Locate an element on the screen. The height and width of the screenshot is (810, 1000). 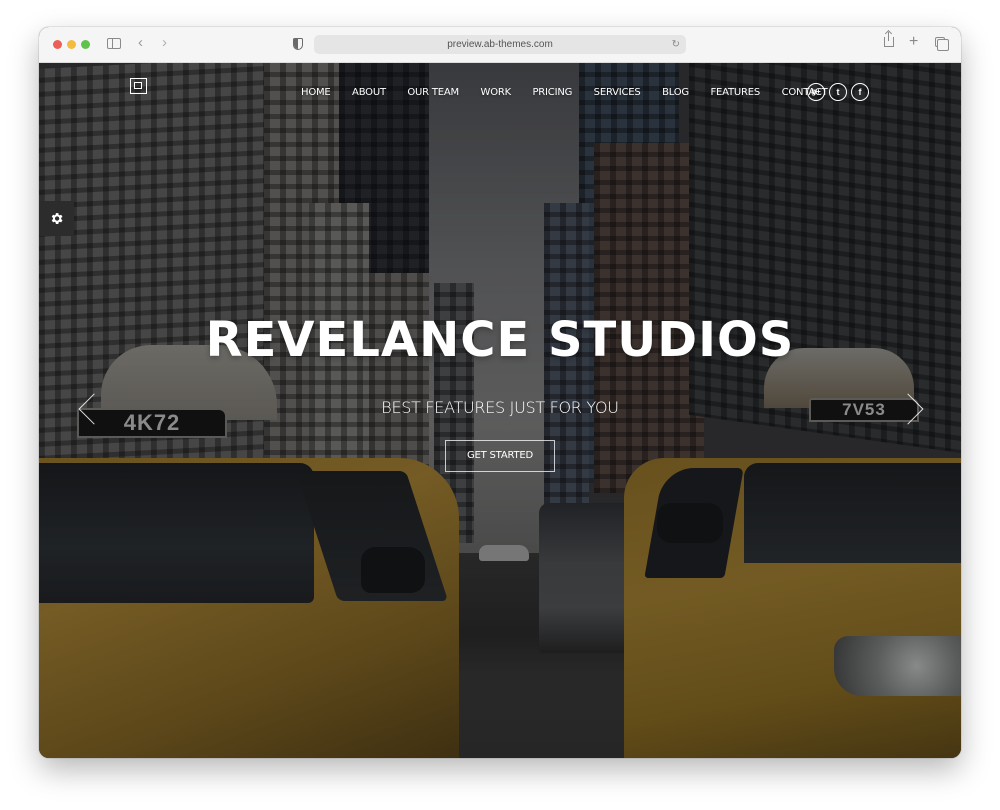
tabs-overview-icon is located at coordinates (942, 44).